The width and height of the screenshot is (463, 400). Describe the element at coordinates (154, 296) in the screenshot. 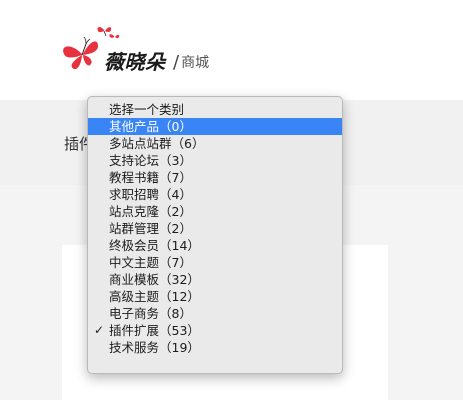

I see `option-label: 高级主题（12）` at that location.